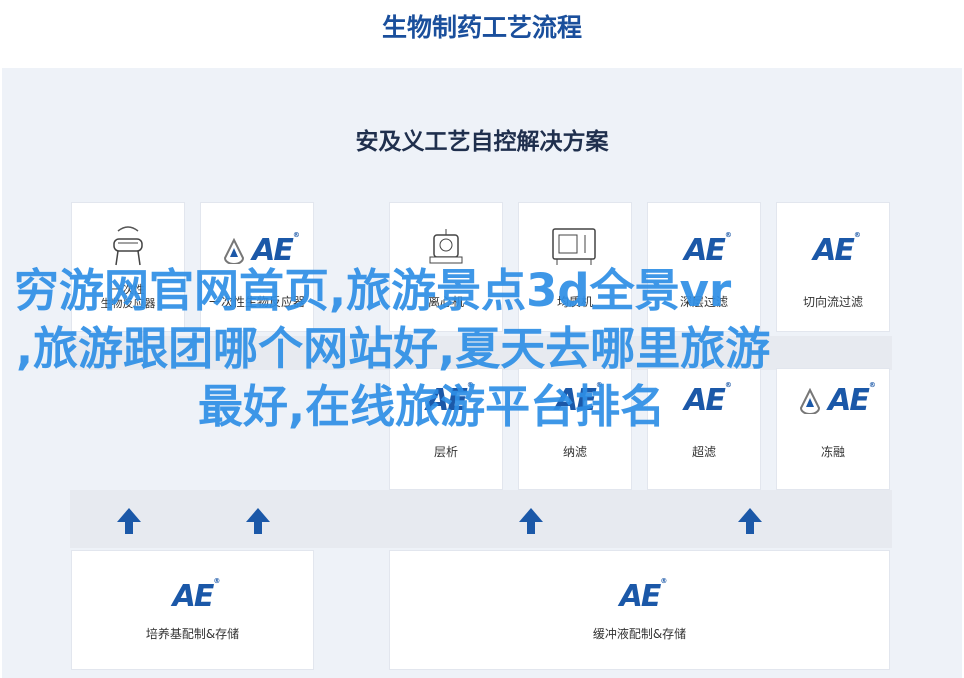  What do you see at coordinates (481, 519) in the screenshot?
I see `process-band` at bounding box center [481, 519].